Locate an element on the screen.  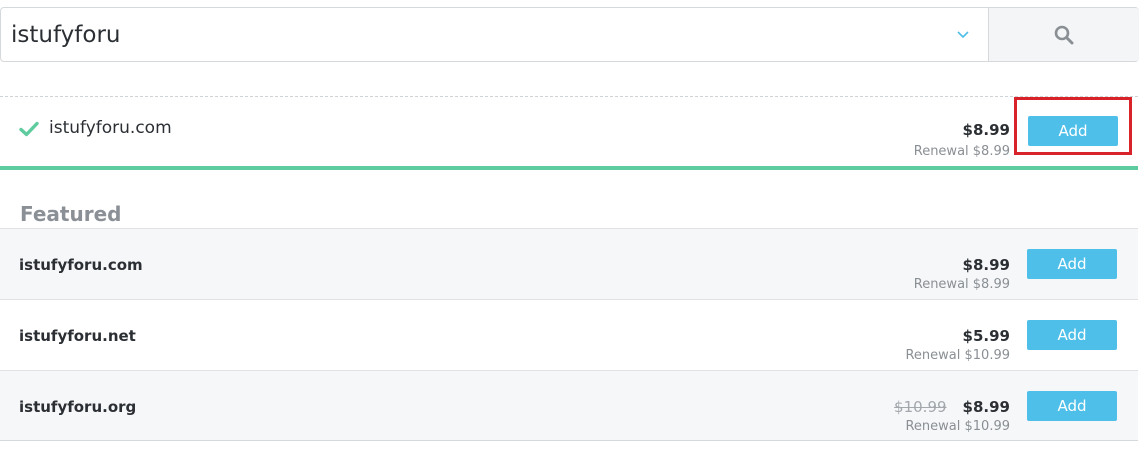
featured-price-line: $5.99 is located at coordinates (986, 336).